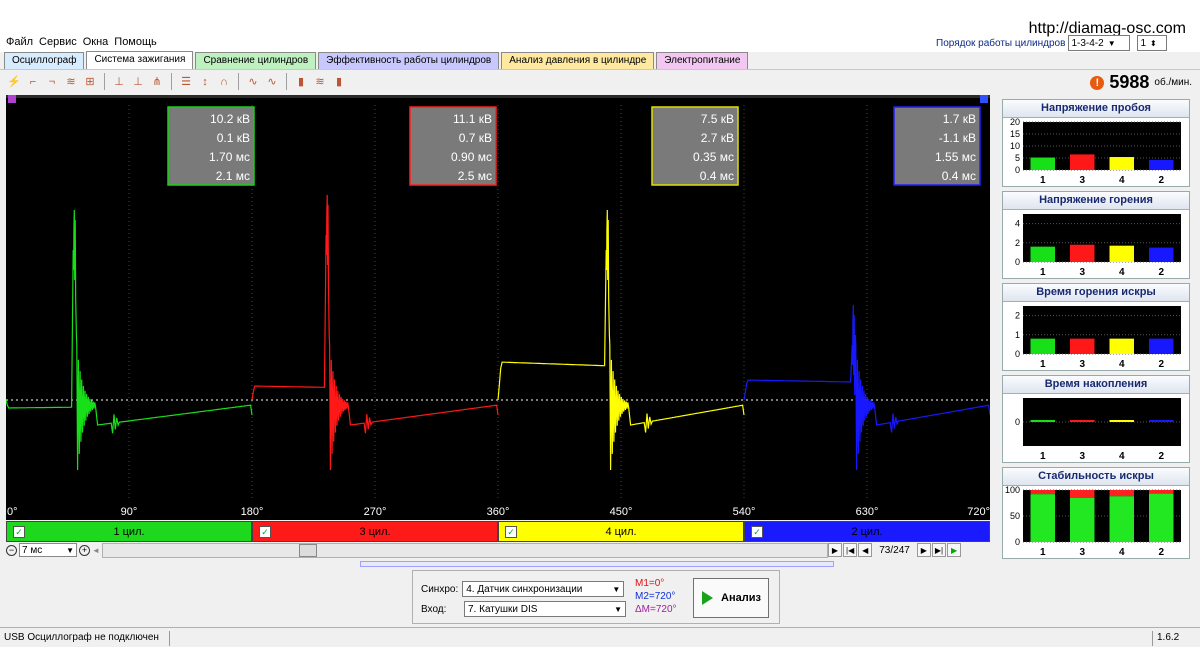  Describe the element at coordinates (320, 81) in the screenshot. I see `stack-icon: ≋` at that location.